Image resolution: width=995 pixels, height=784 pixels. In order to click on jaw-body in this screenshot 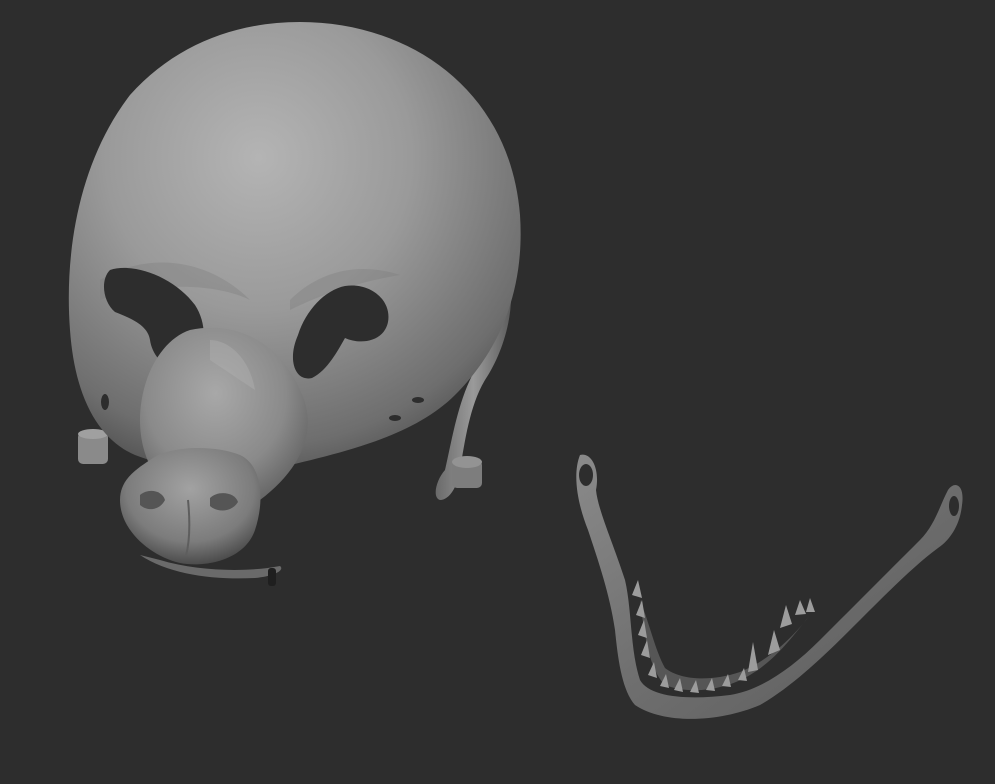, I will do `click(769, 586)`.